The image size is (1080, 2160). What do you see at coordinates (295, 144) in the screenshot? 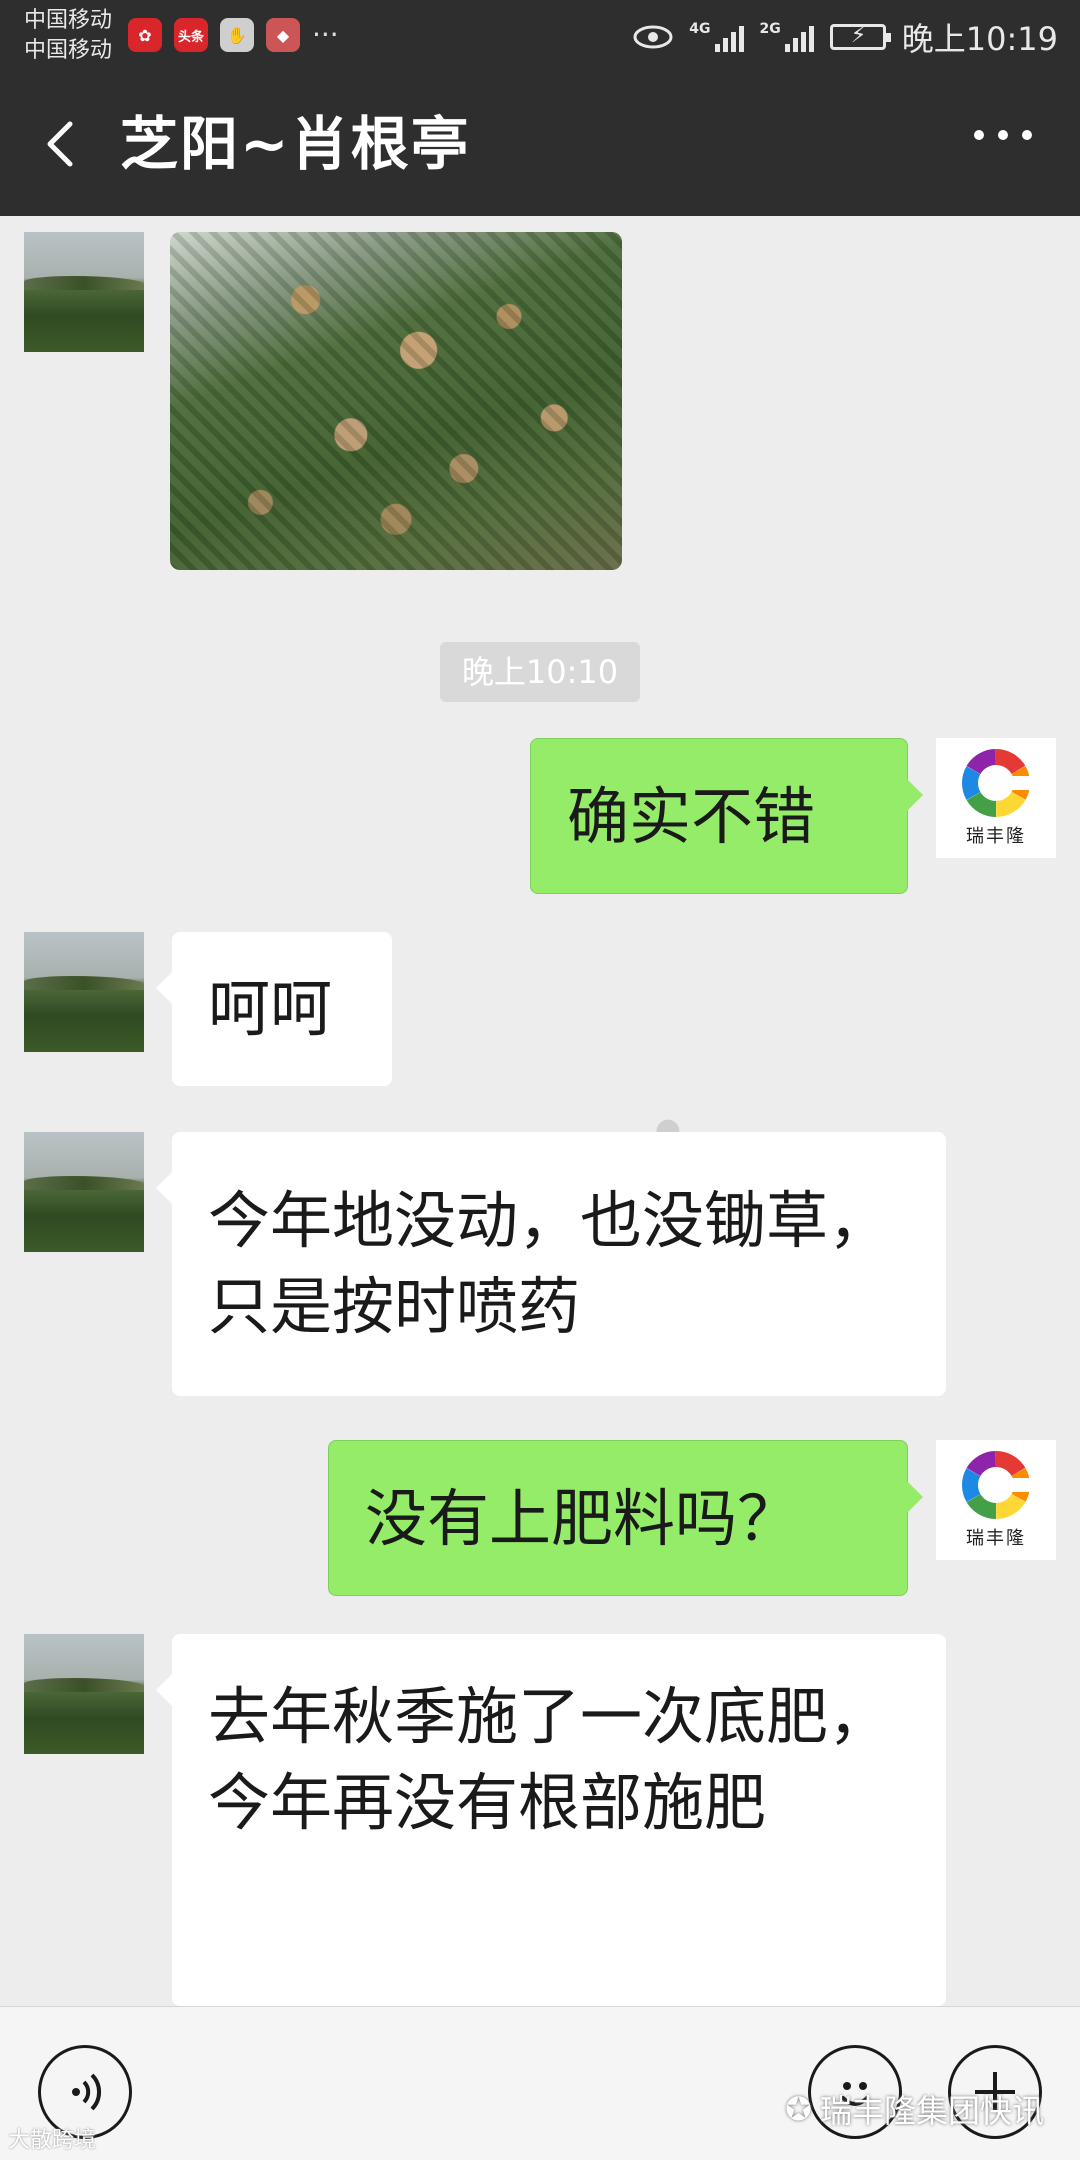
I see `chat-title: 芝阳~肖根亭` at bounding box center [295, 144].